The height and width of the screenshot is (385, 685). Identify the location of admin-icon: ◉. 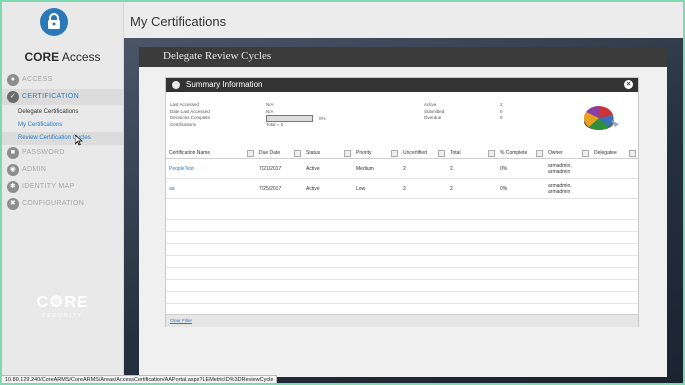
(13, 170).